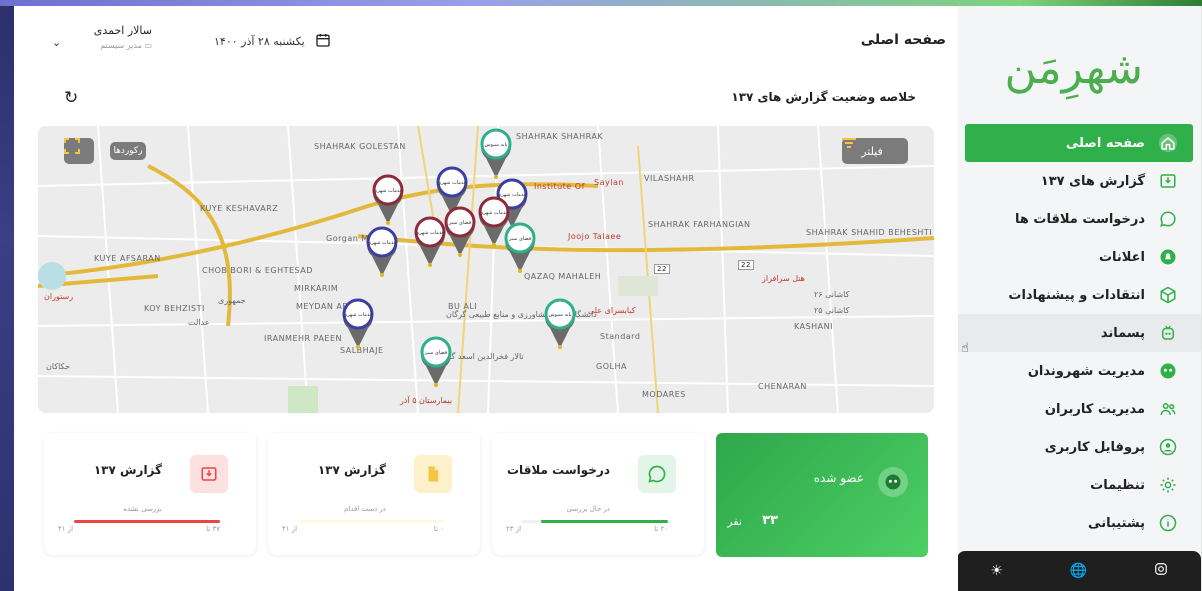 This screenshot has height=591, width=1202. I want to click on app-logo: شهرِمَن, so click(1074, 69).